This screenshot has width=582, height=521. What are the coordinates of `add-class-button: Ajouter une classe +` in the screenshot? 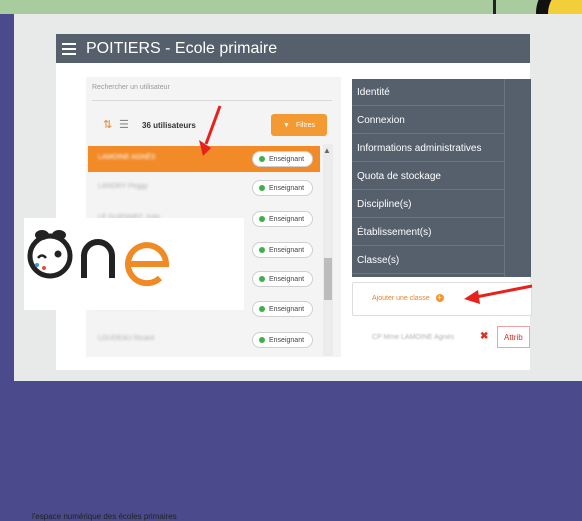 It's located at (408, 298).